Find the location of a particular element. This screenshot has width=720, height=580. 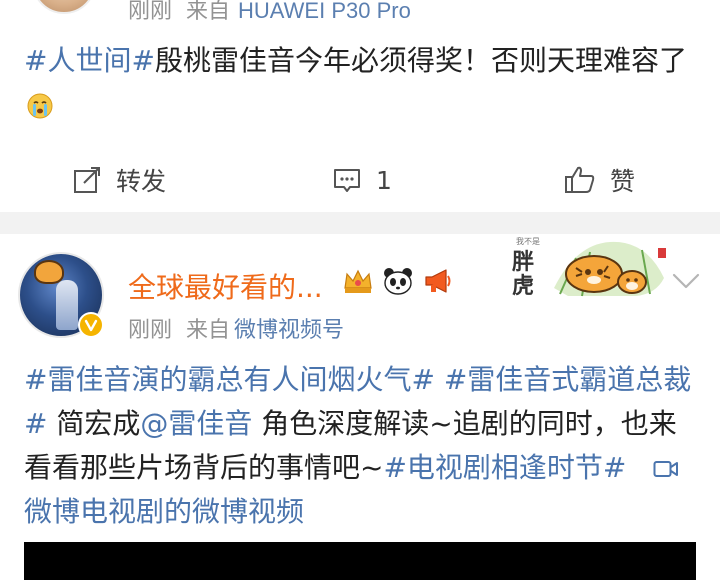

device-source-link: HUAWEI P30 Pro is located at coordinates (324, 11).